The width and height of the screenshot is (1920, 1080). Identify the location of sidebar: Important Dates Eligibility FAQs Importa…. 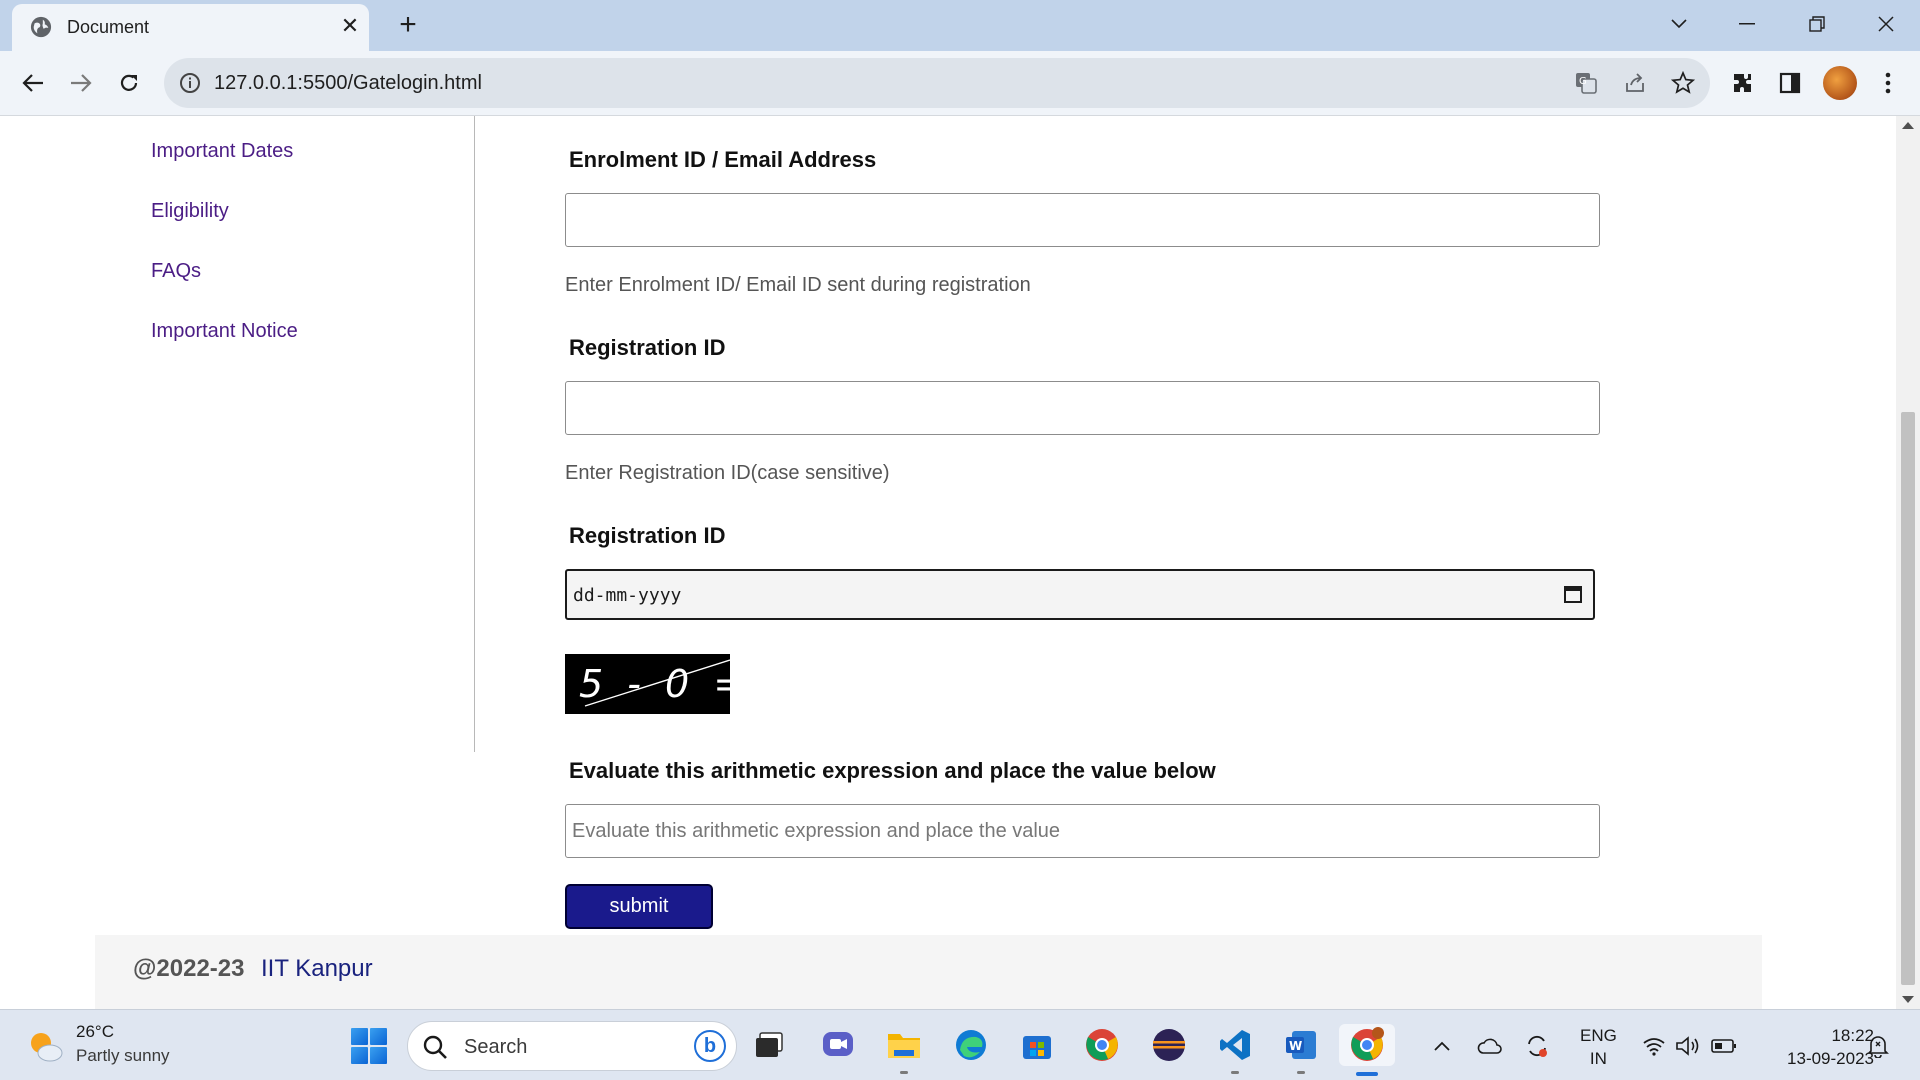
(237, 434).